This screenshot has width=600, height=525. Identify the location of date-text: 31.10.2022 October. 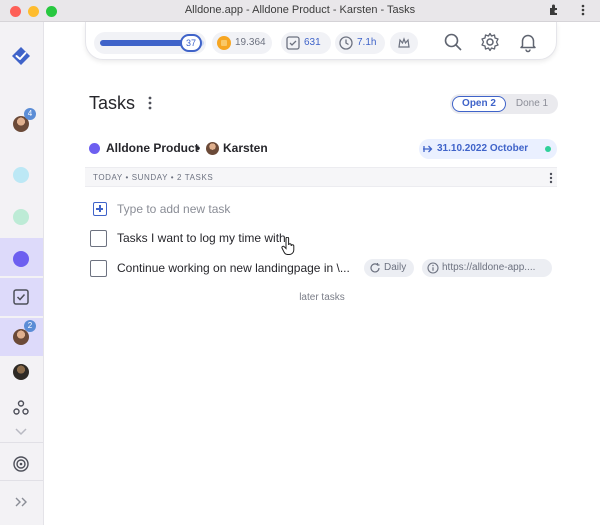
(483, 148).